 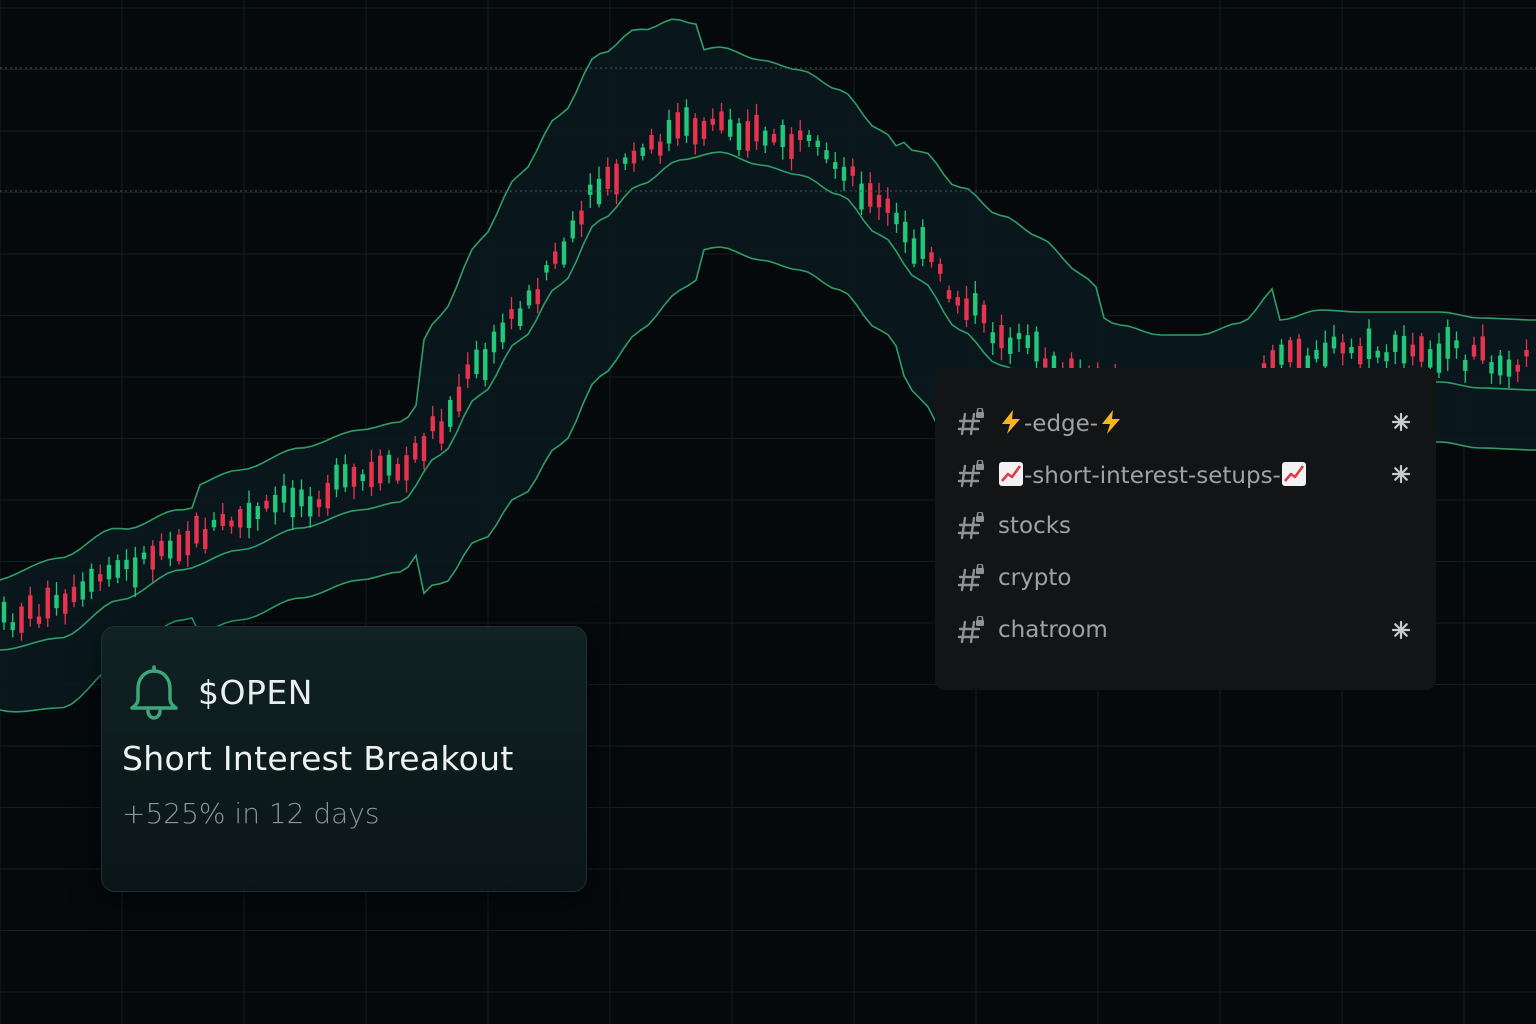 I want to click on alert-headline: Short Interest Breakout, so click(x=318, y=758).